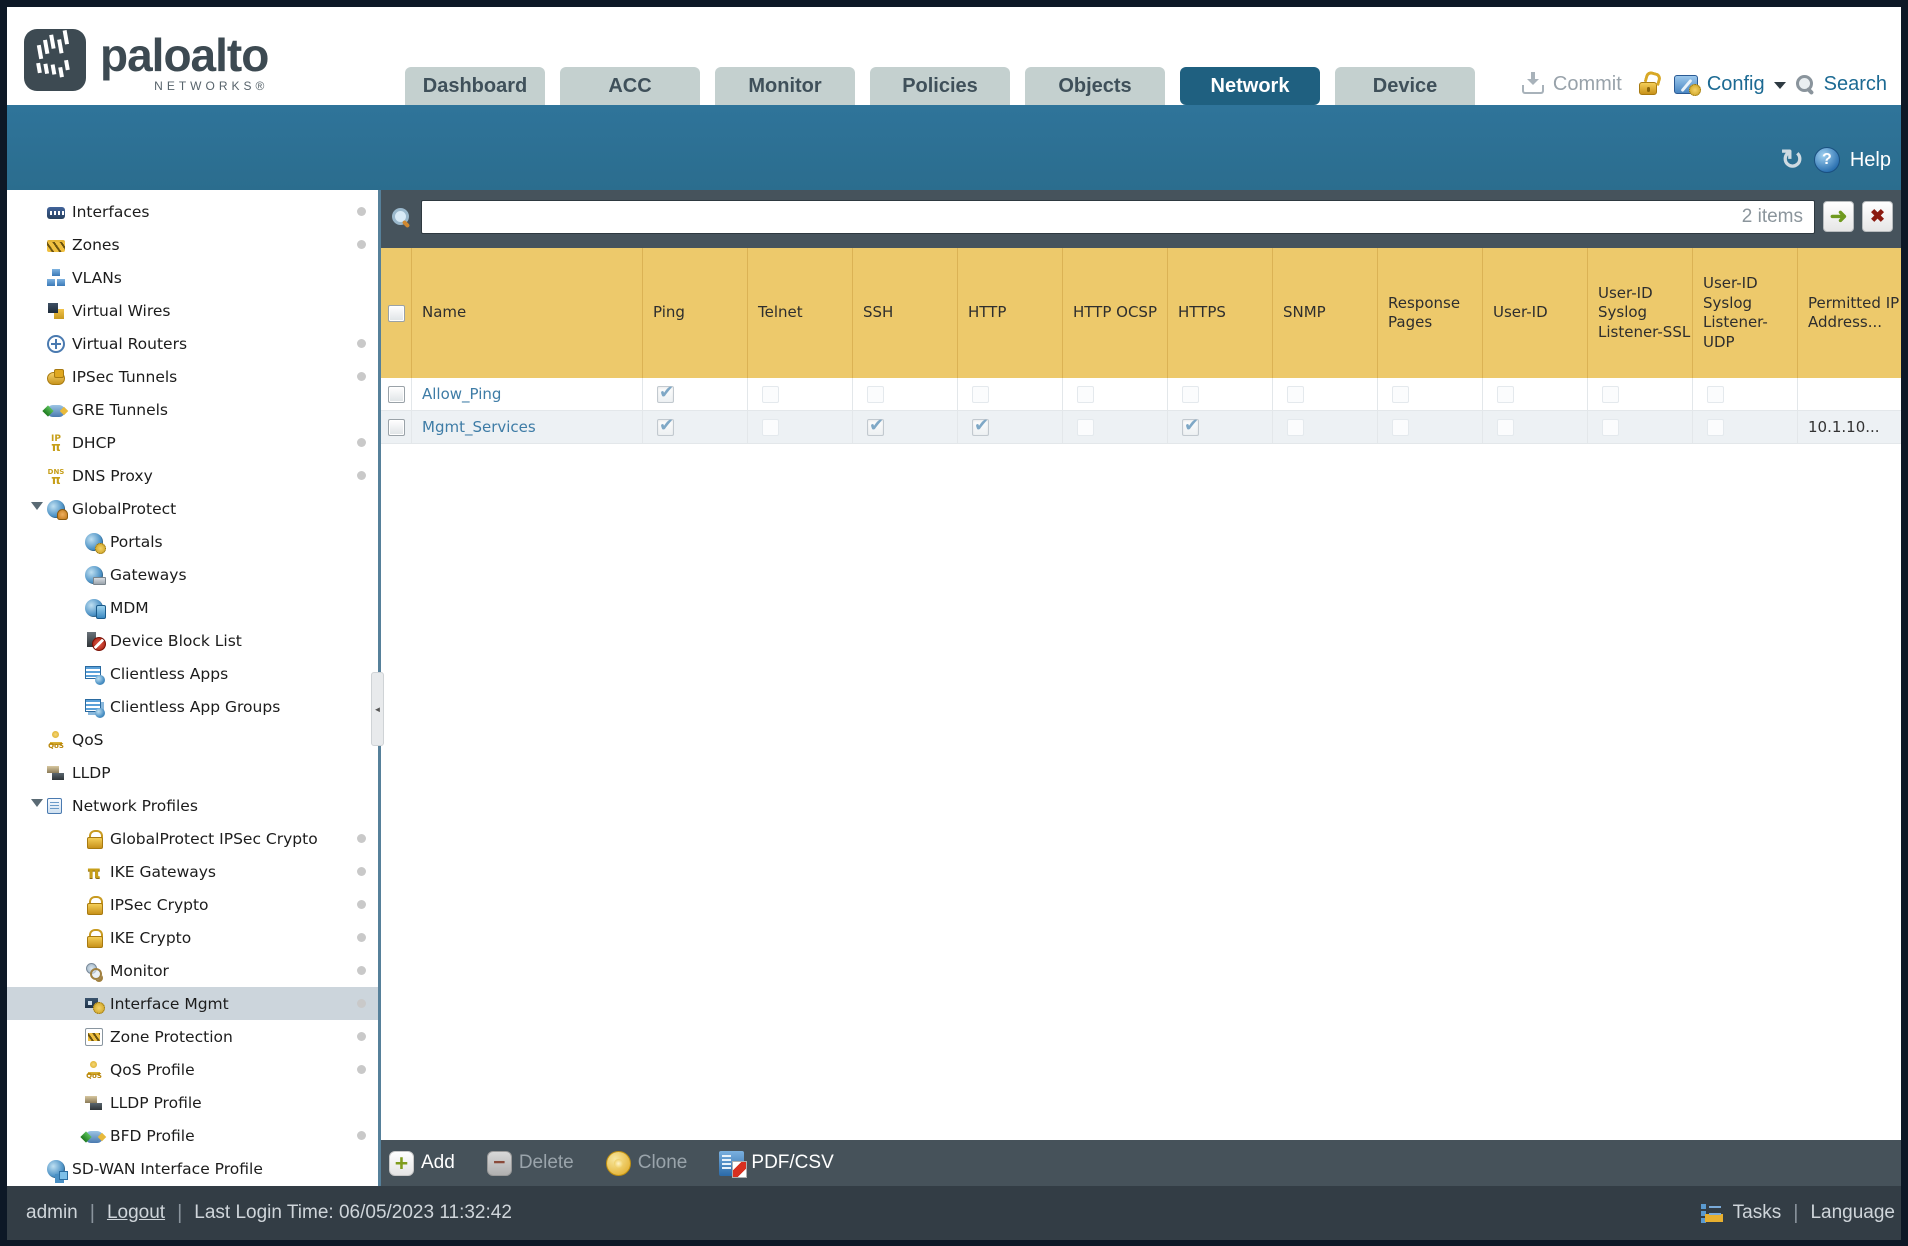 The width and height of the screenshot is (1908, 1246). Describe the element at coordinates (192, 1168) in the screenshot. I see `sidebar-item-sd-wan-interface-profile: SD-WAN Interface Profile` at that location.